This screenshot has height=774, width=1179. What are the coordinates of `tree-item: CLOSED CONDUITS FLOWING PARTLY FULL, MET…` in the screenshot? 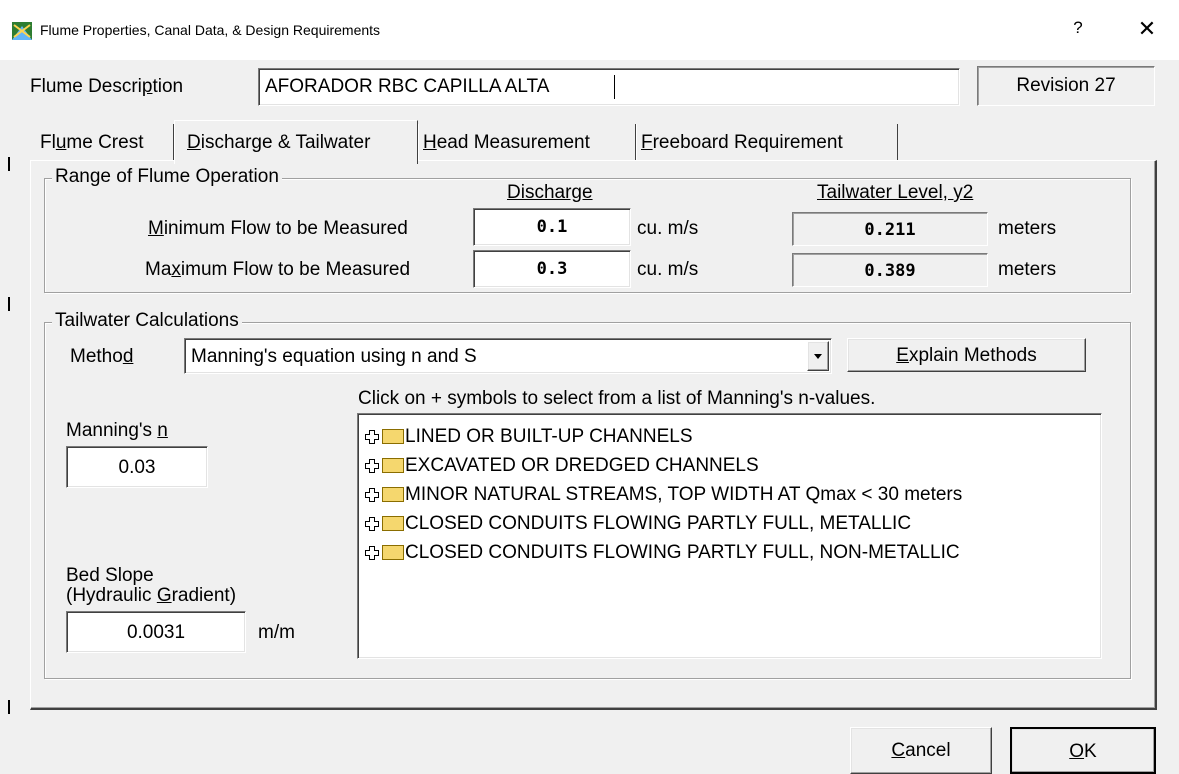 It's located at (663, 523).